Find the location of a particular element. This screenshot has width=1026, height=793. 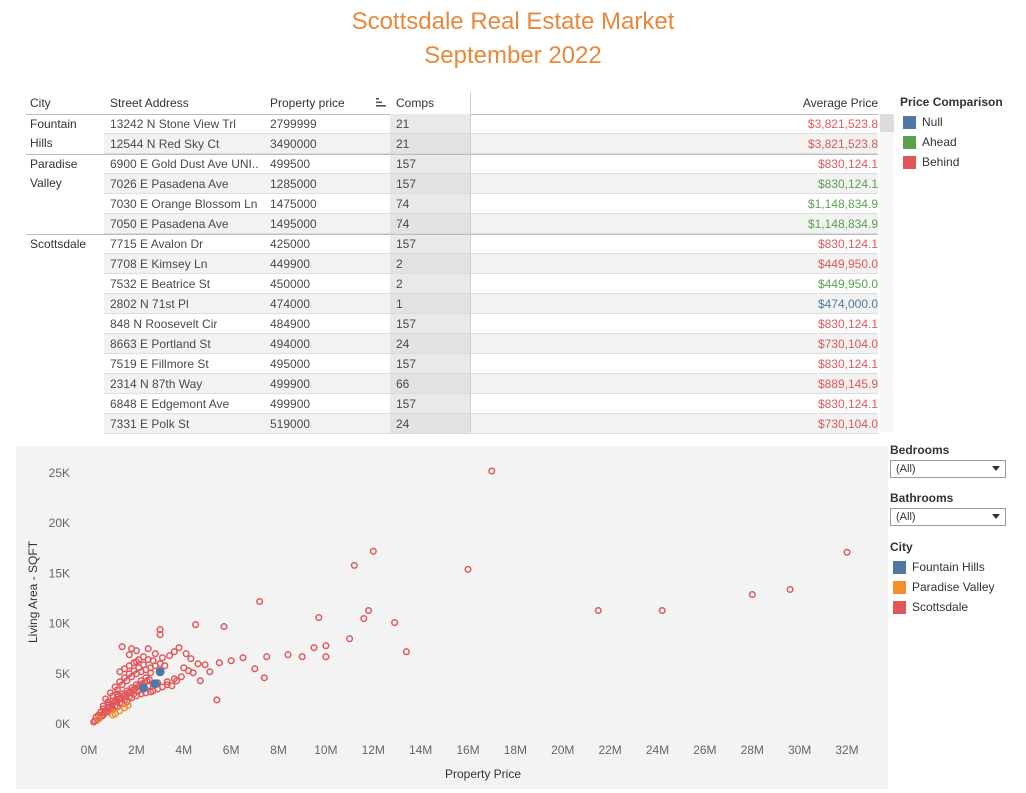

bedrooms-dropdown: (All) is located at coordinates (948, 469).